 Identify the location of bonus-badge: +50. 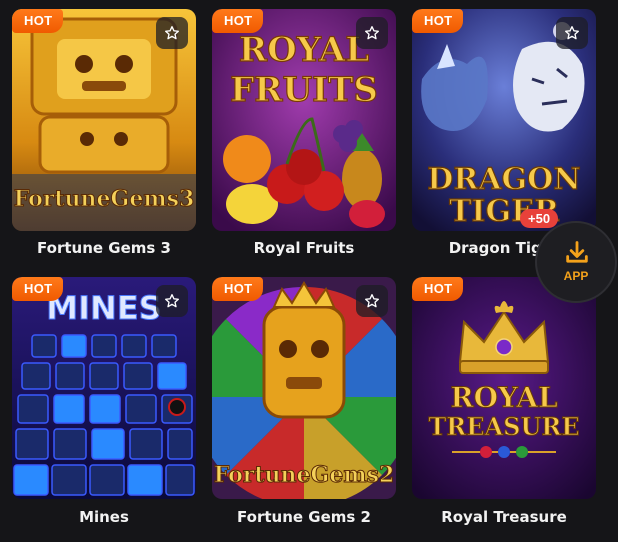
(539, 218).